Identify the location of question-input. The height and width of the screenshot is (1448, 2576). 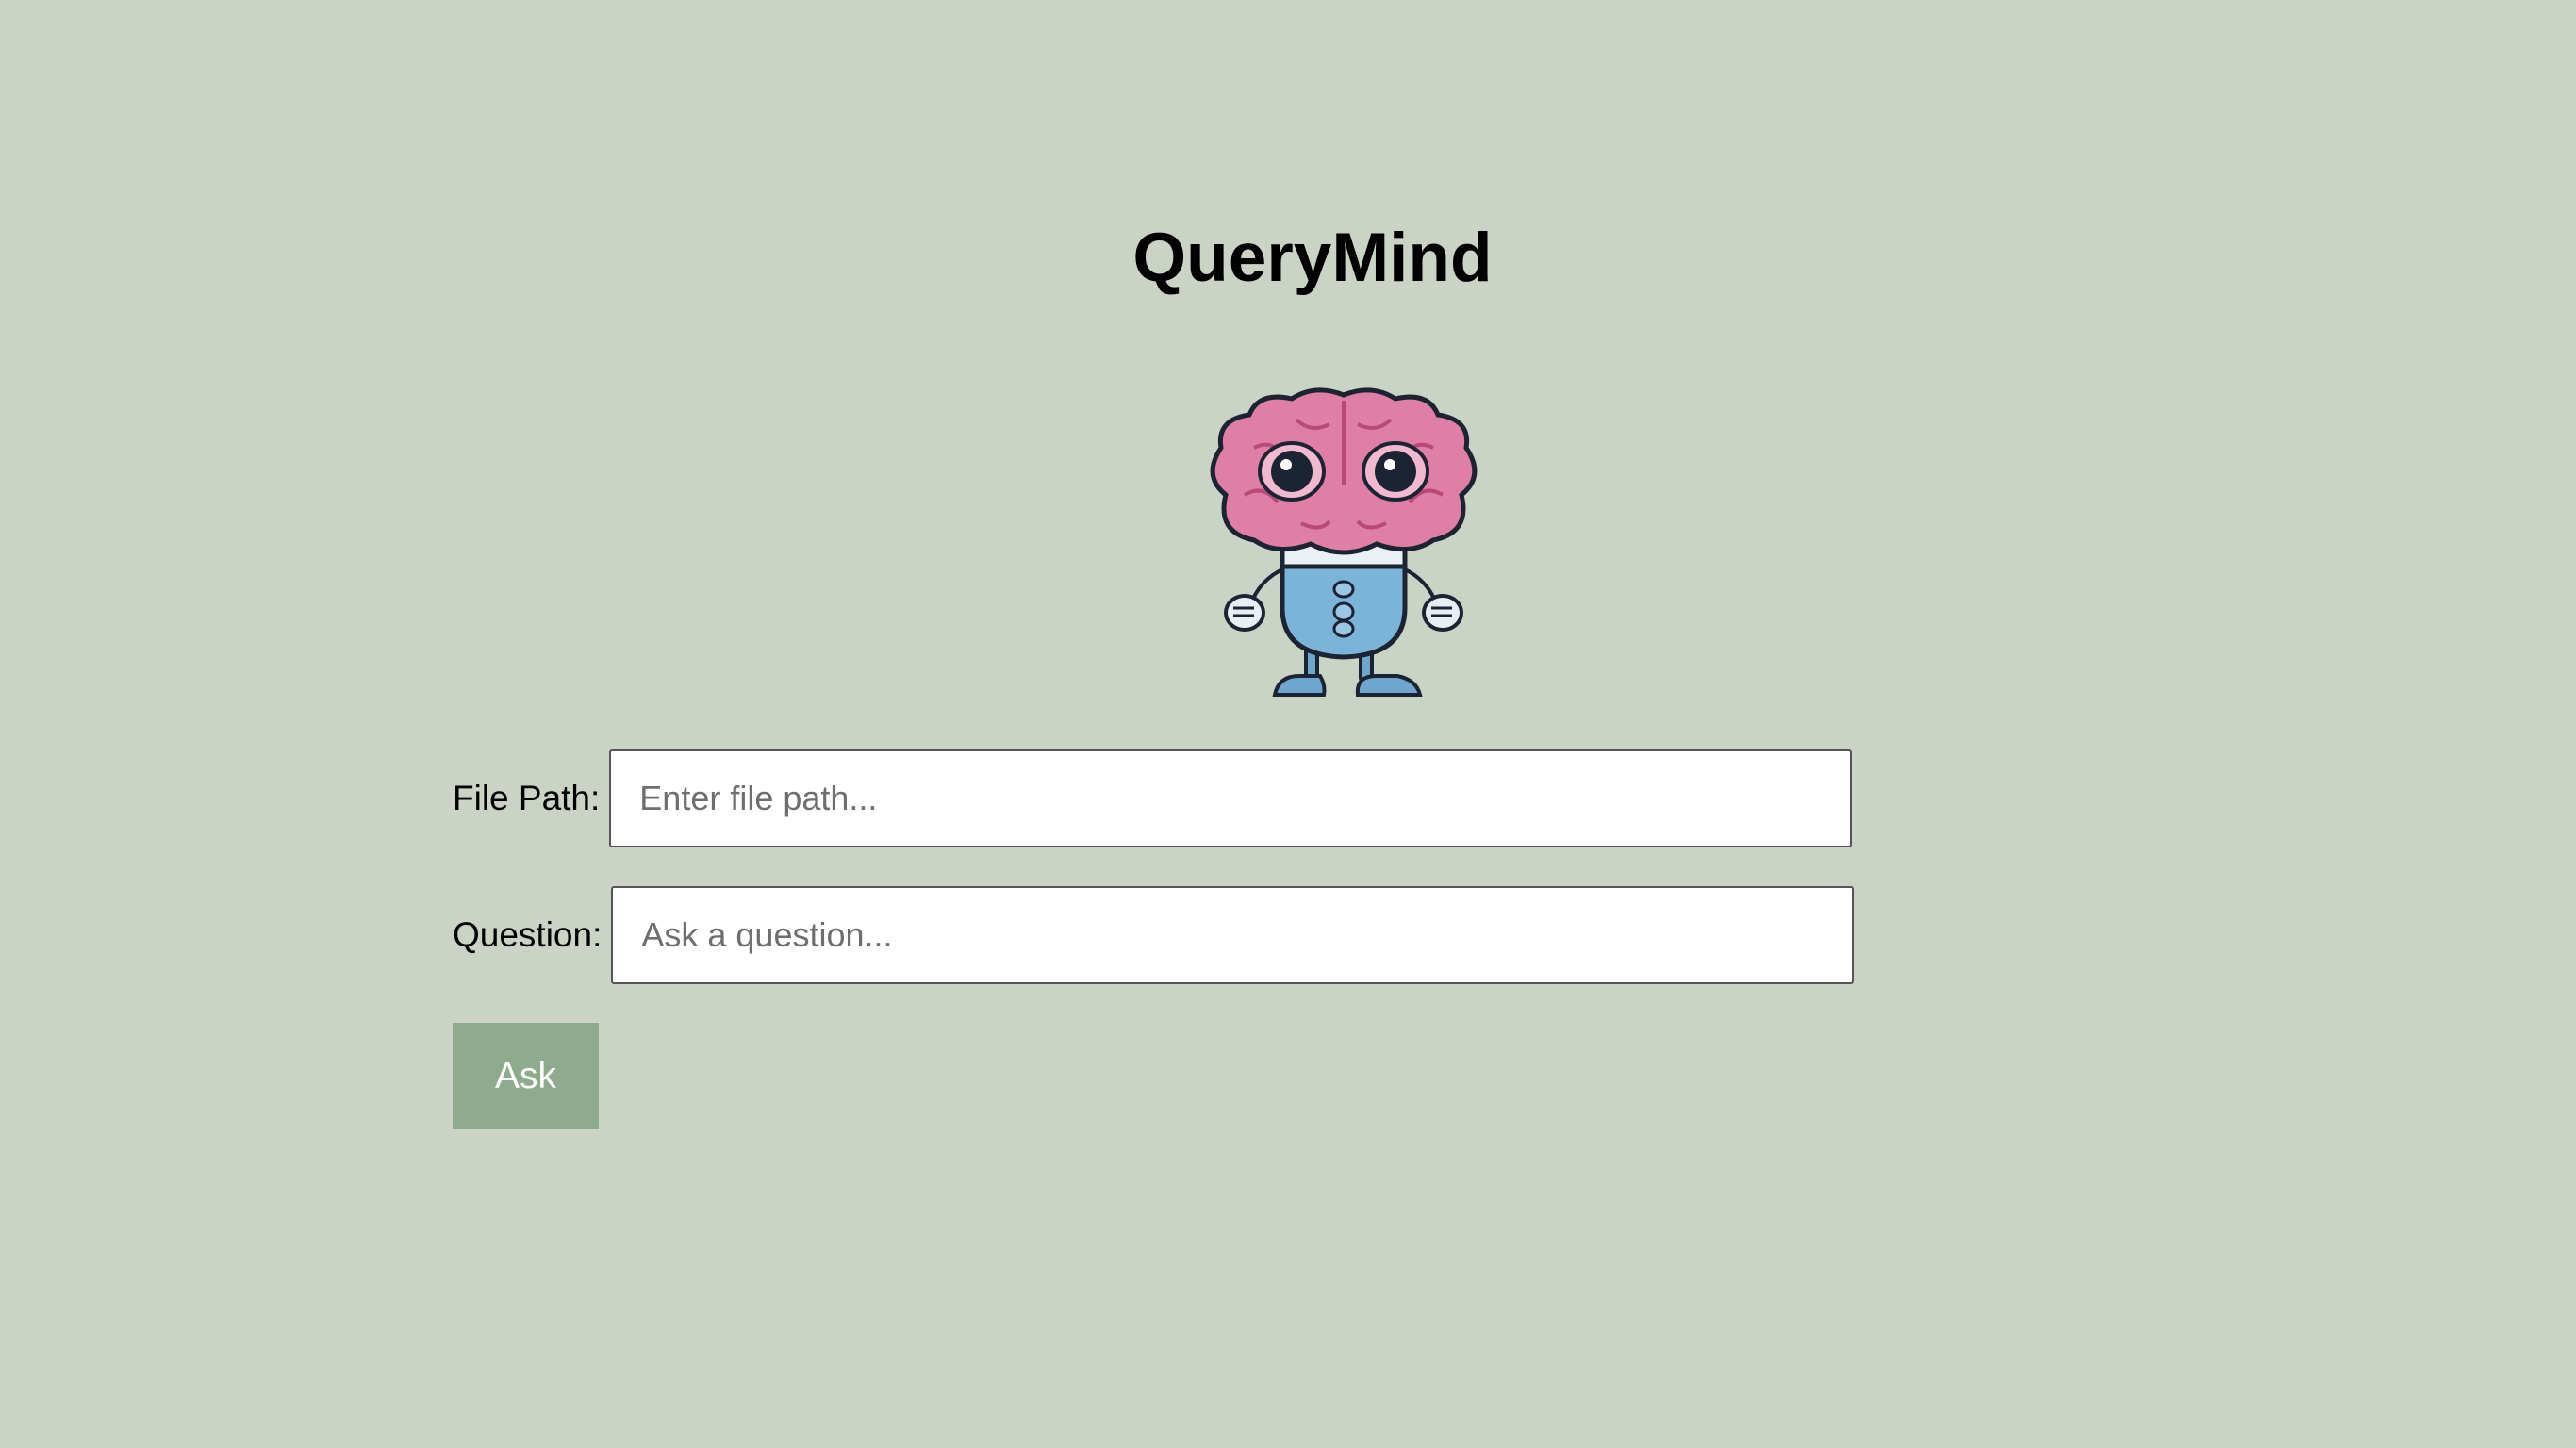
(1233, 935).